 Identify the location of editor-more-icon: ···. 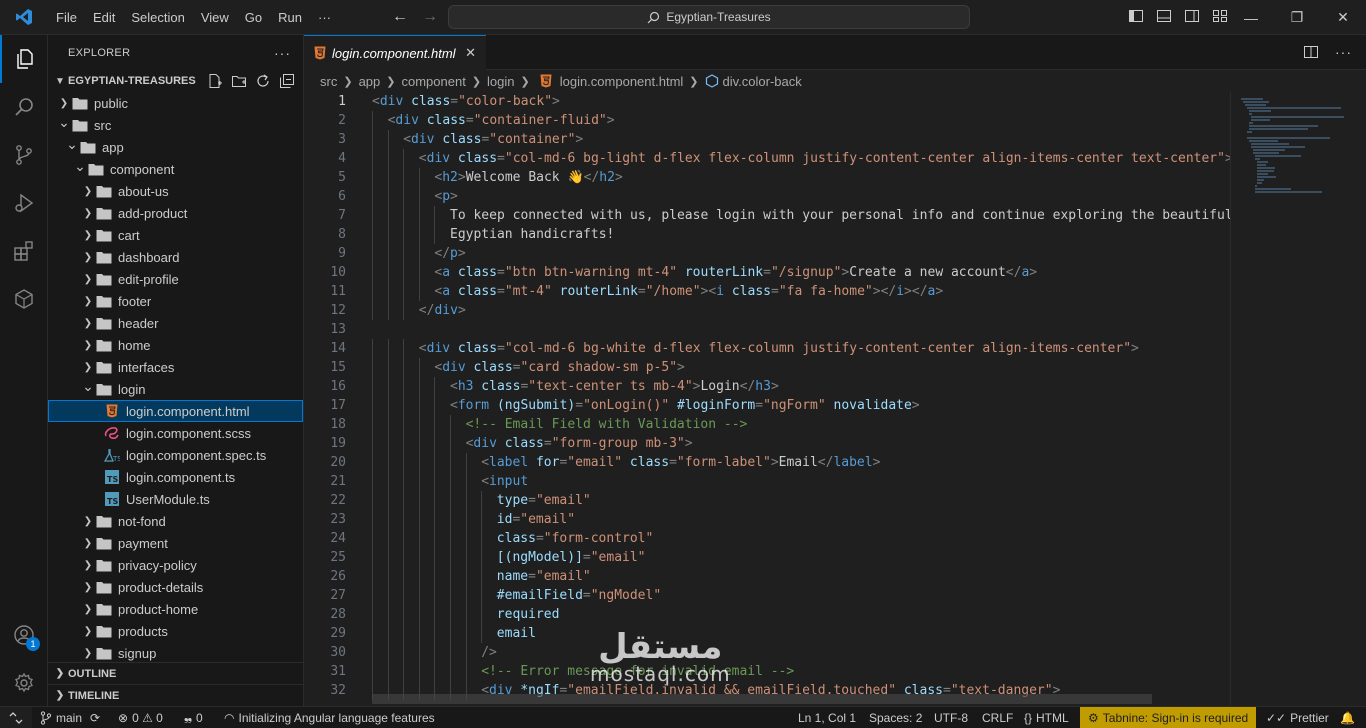
(1343, 52).